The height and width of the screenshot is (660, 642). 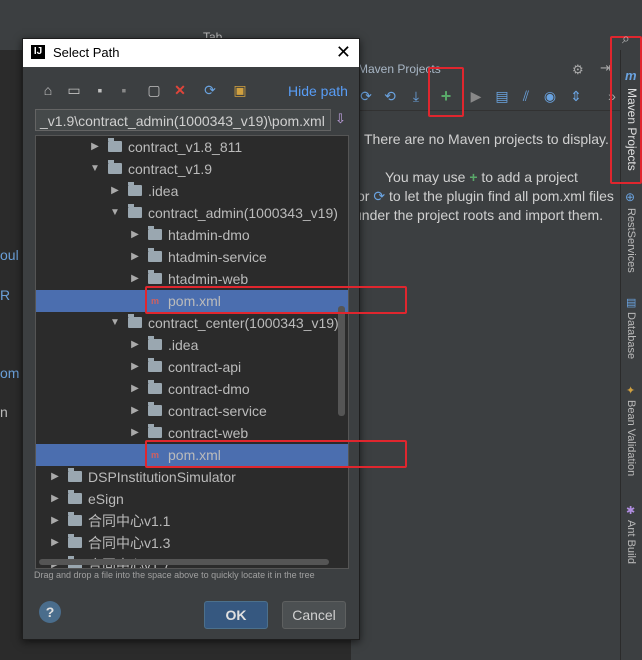 I want to click on highlight-add-button, so click(x=446, y=92).